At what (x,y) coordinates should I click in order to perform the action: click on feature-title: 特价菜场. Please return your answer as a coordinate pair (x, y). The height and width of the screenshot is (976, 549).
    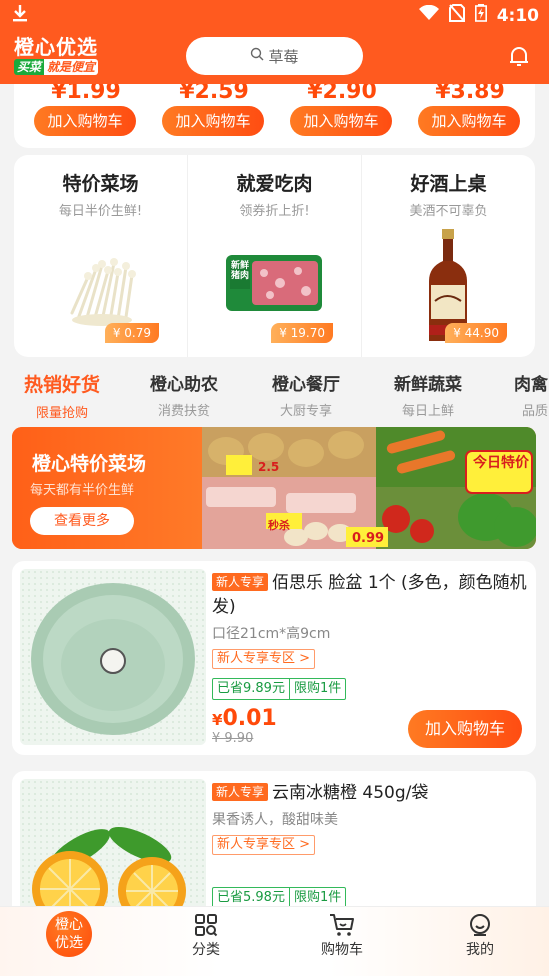
    Looking at the image, I should click on (100, 184).